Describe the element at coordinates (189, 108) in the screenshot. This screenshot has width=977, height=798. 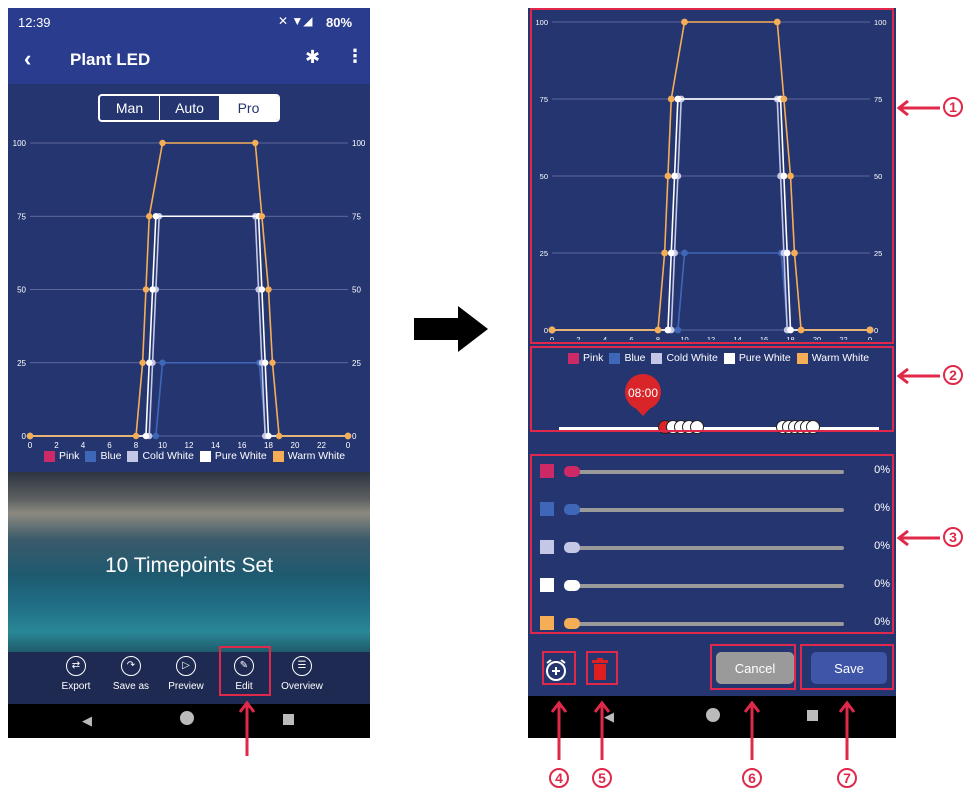
I see `tab-auto: Auto` at that location.